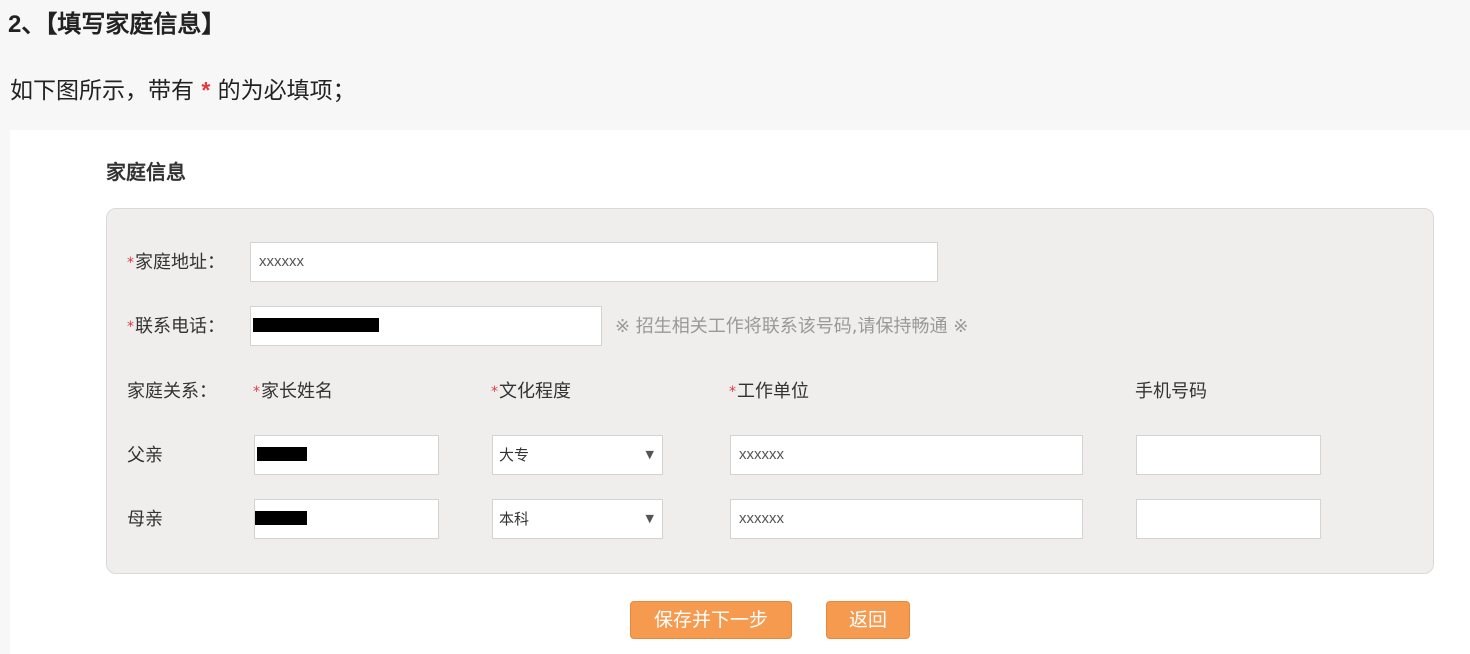 This screenshot has height=654, width=1470. What do you see at coordinates (146, 172) in the screenshot?
I see `section-title: 家庭信息` at bounding box center [146, 172].